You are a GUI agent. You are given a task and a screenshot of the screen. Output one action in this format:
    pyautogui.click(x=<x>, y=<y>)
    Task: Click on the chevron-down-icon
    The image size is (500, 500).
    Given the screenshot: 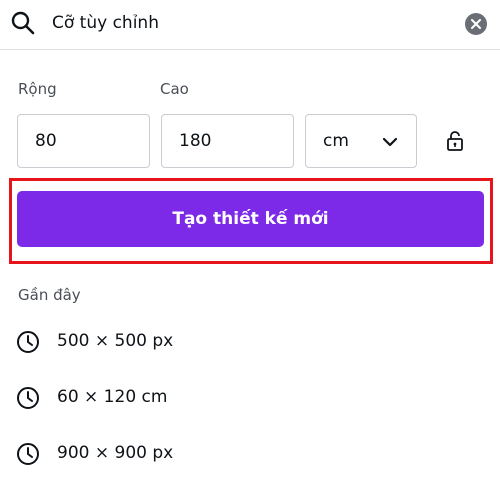 What is the action you would take?
    pyautogui.click(x=390, y=142)
    